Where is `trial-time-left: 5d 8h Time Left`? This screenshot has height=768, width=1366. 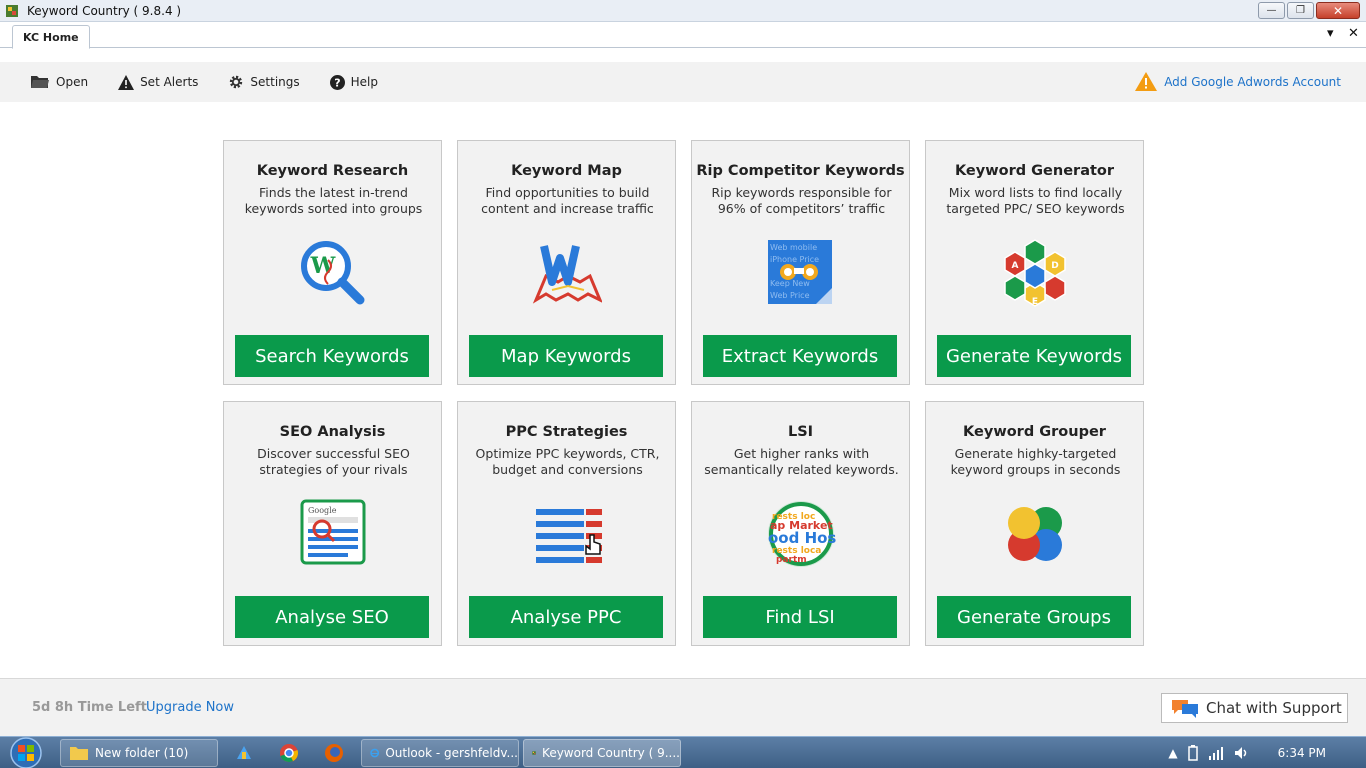
trial-time-left: 5d 8h Time Left is located at coordinates (89, 707).